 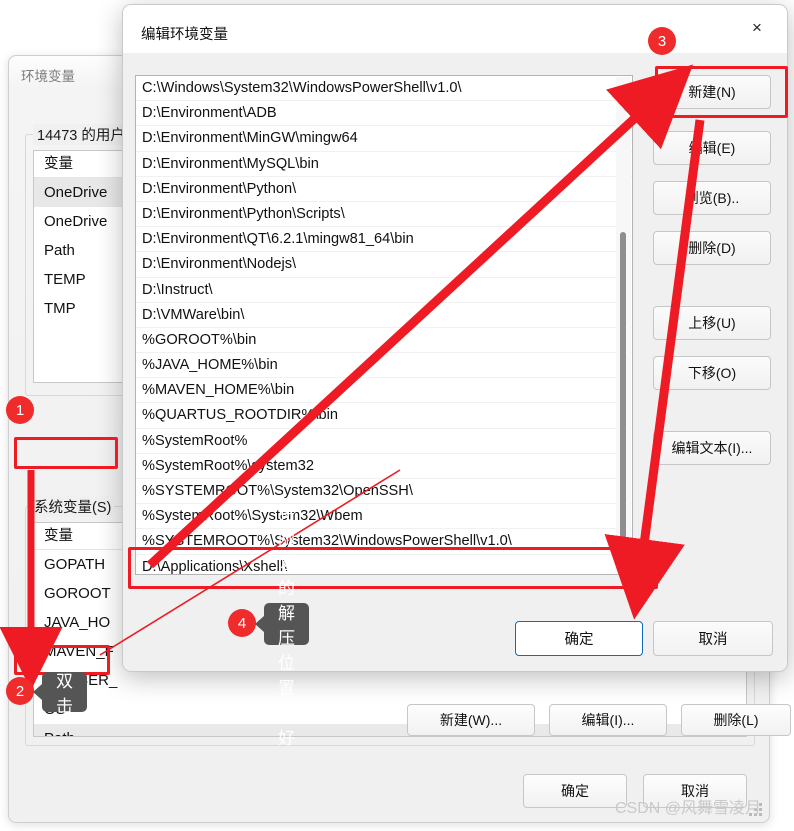 What do you see at coordinates (250, 562) in the screenshot?
I see `arrow-path-to-dialog` at bounding box center [250, 562].